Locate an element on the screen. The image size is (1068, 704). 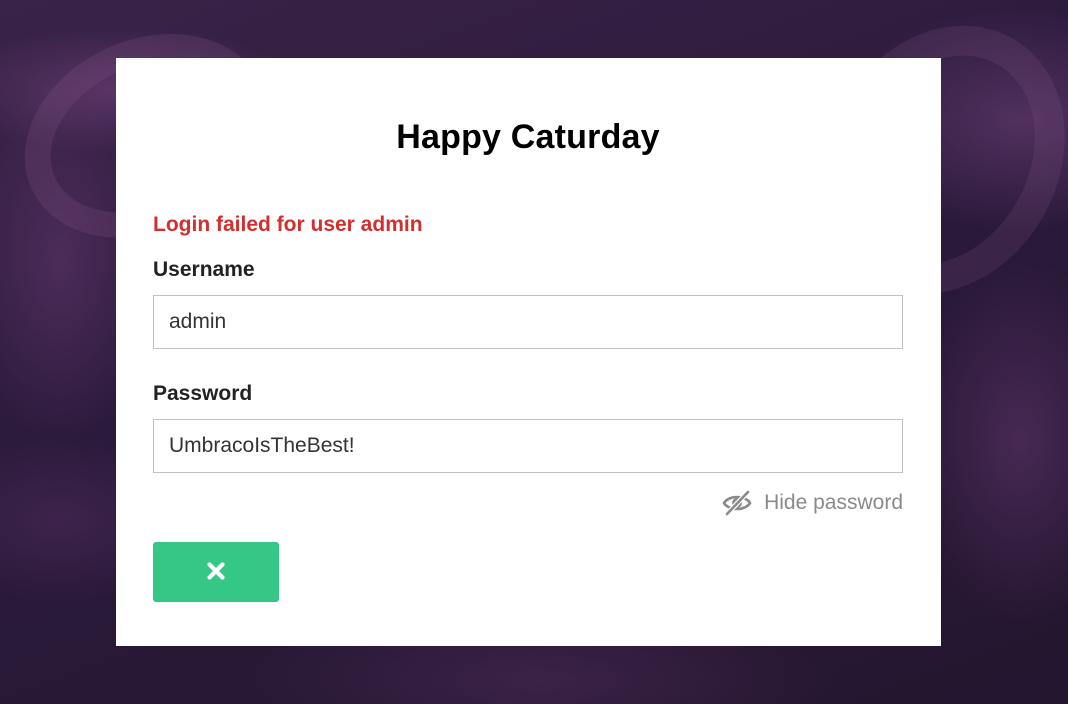
login-error-message: Login failed for user admin is located at coordinates (288, 224).